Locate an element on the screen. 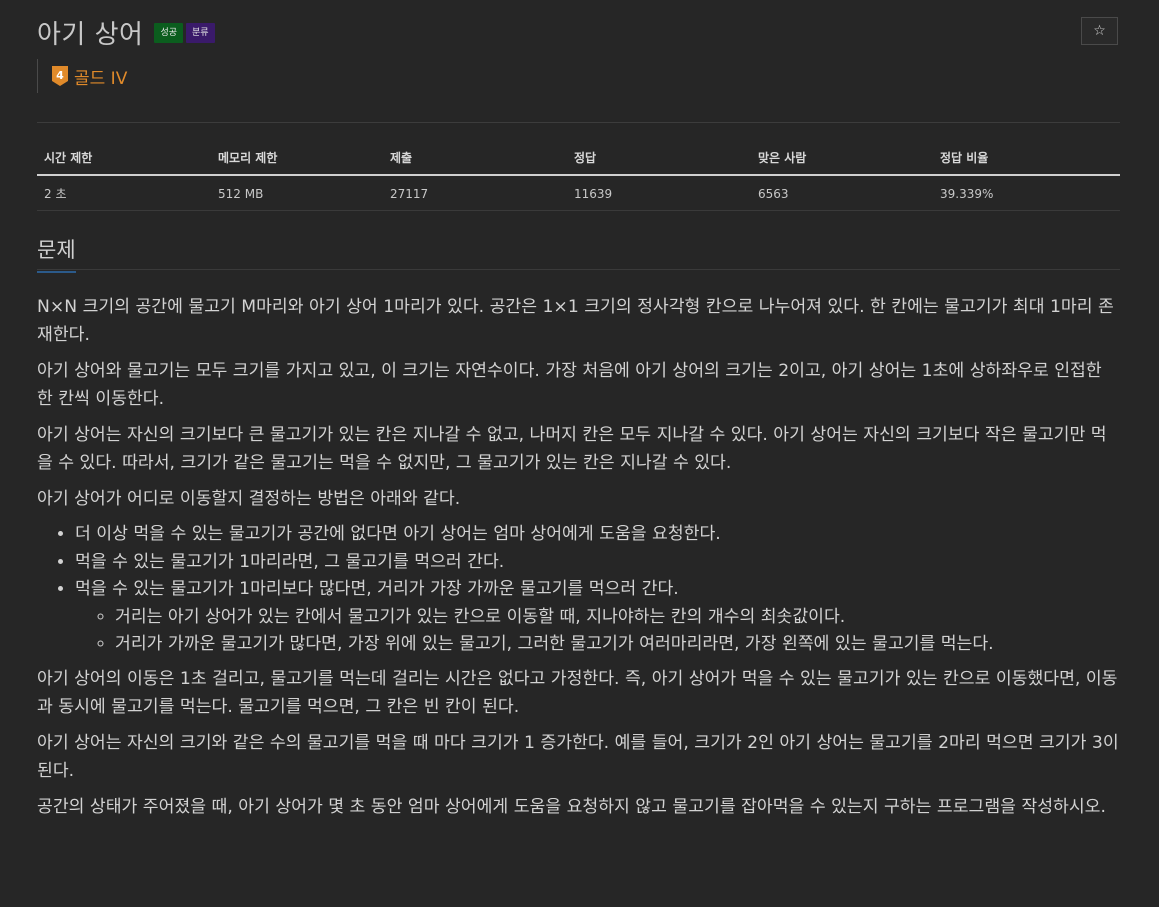  value-submissions: 27117 is located at coordinates (475, 193).